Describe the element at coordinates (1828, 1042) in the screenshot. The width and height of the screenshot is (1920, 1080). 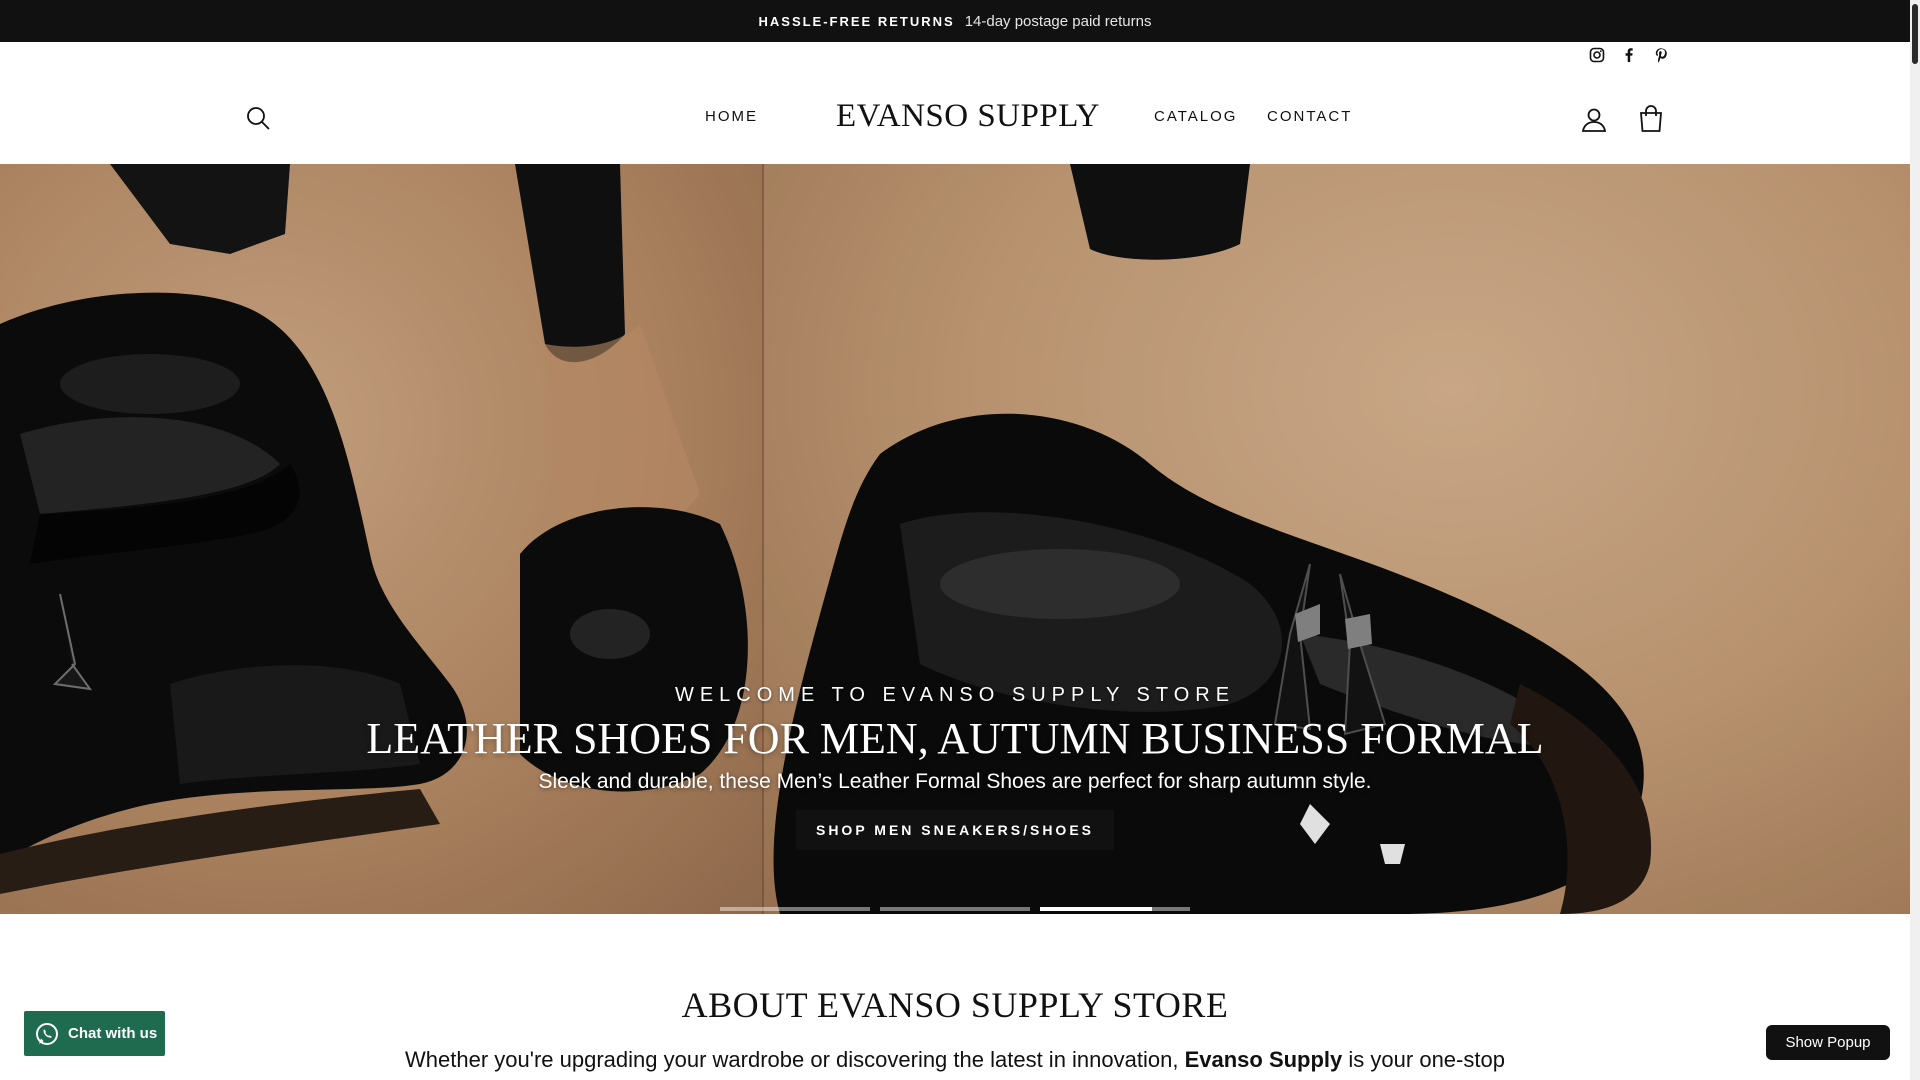
I see `show-popup-button: Show Popup` at that location.